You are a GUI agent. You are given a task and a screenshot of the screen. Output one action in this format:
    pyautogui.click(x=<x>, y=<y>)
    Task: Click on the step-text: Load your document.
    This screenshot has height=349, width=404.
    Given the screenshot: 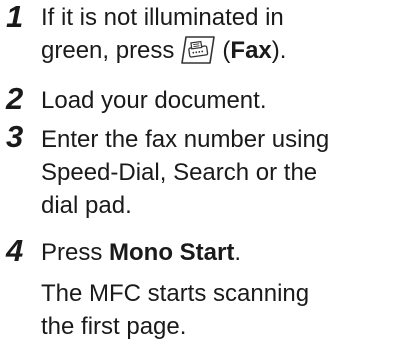 What is the action you would take?
    pyautogui.click(x=153, y=100)
    